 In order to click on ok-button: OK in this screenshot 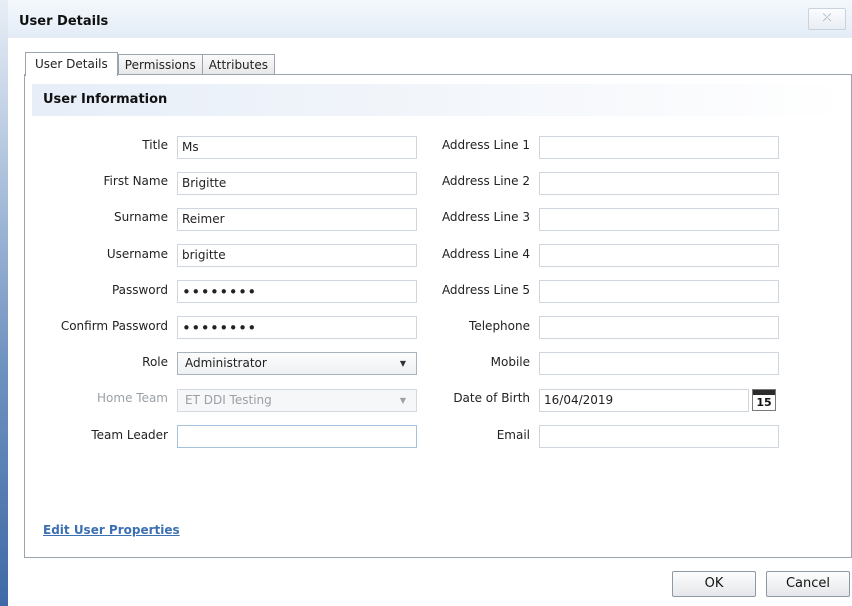, I will do `click(714, 584)`.